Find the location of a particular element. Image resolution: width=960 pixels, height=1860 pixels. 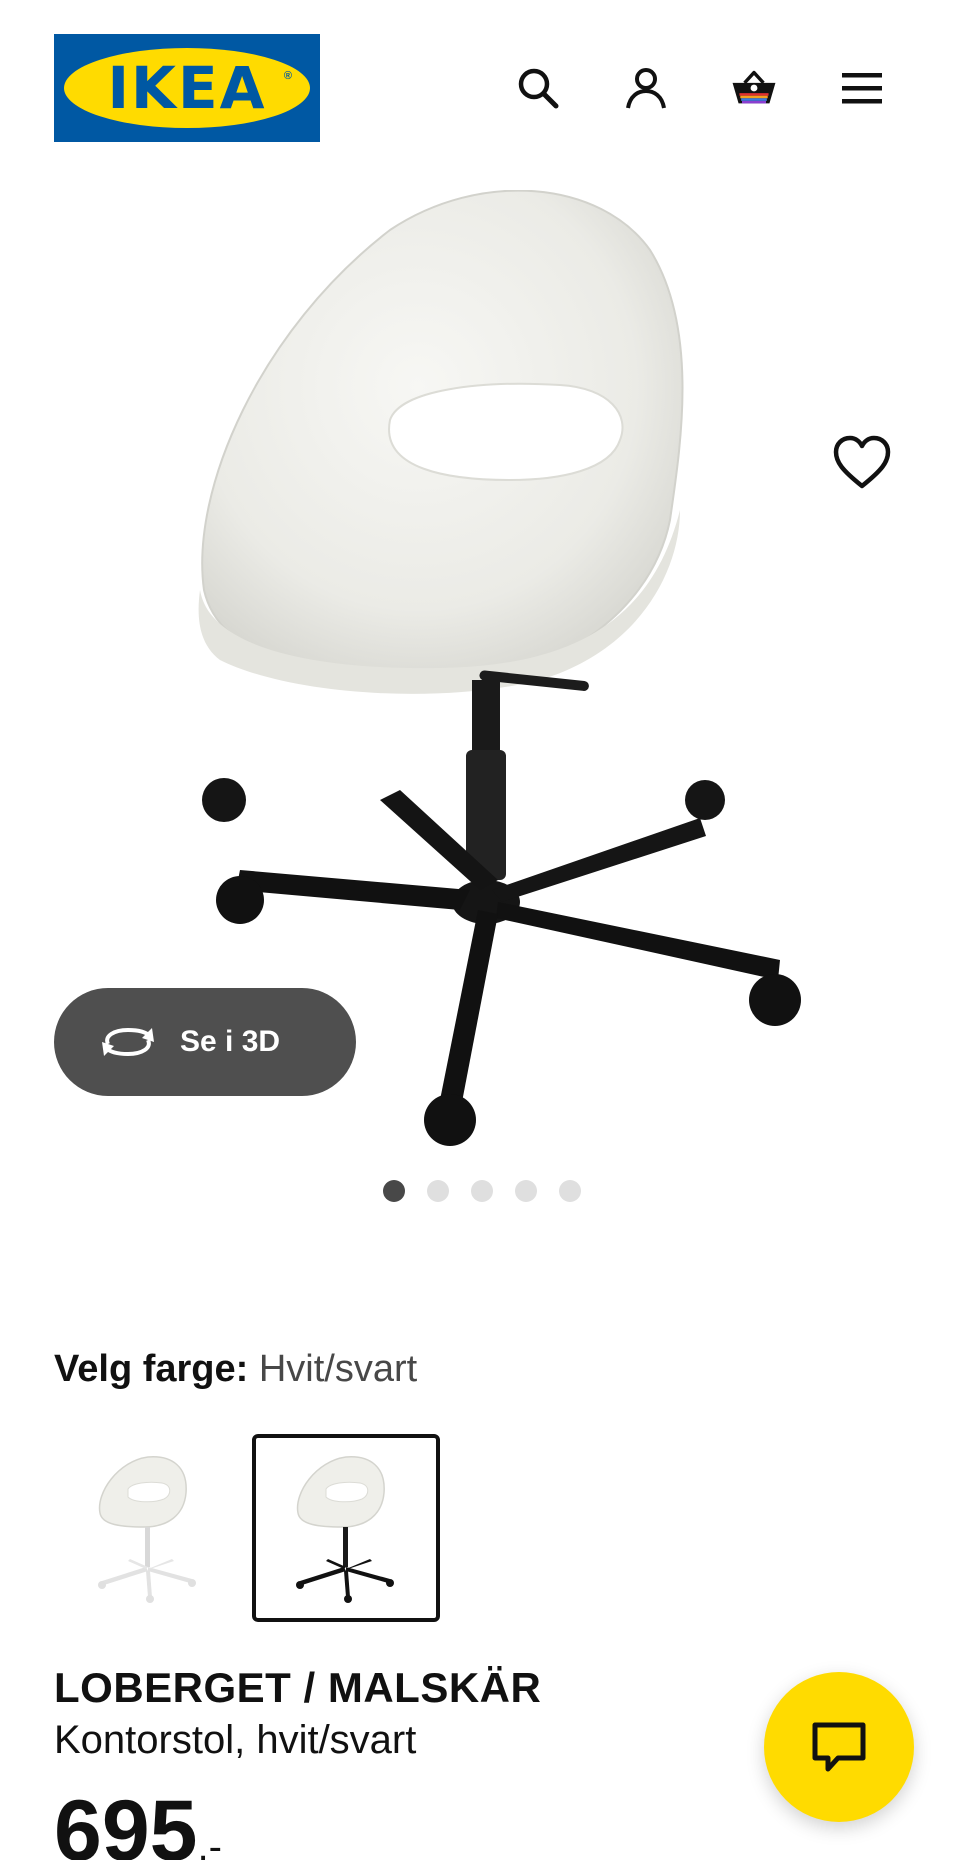

basket-icon is located at coordinates (754, 88).